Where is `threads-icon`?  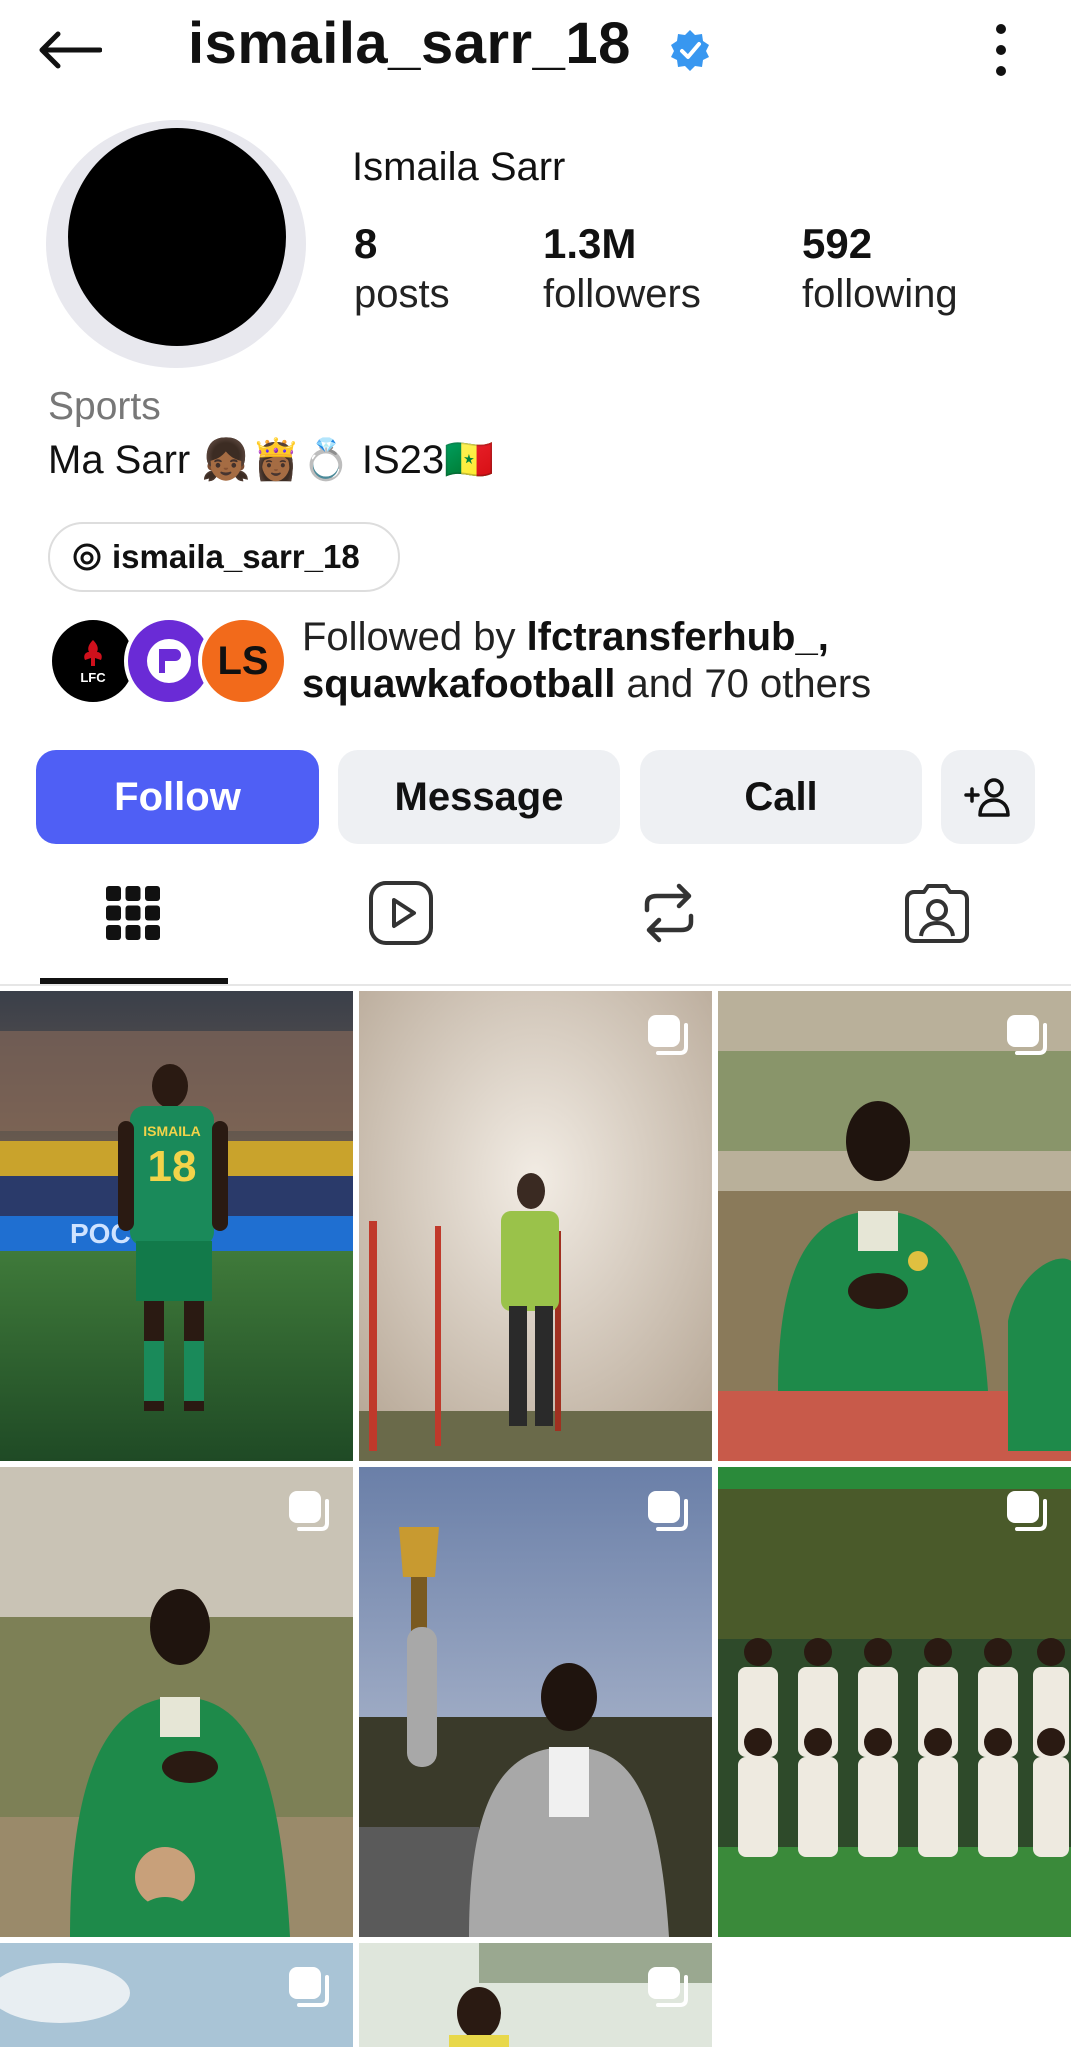 threads-icon is located at coordinates (87, 557).